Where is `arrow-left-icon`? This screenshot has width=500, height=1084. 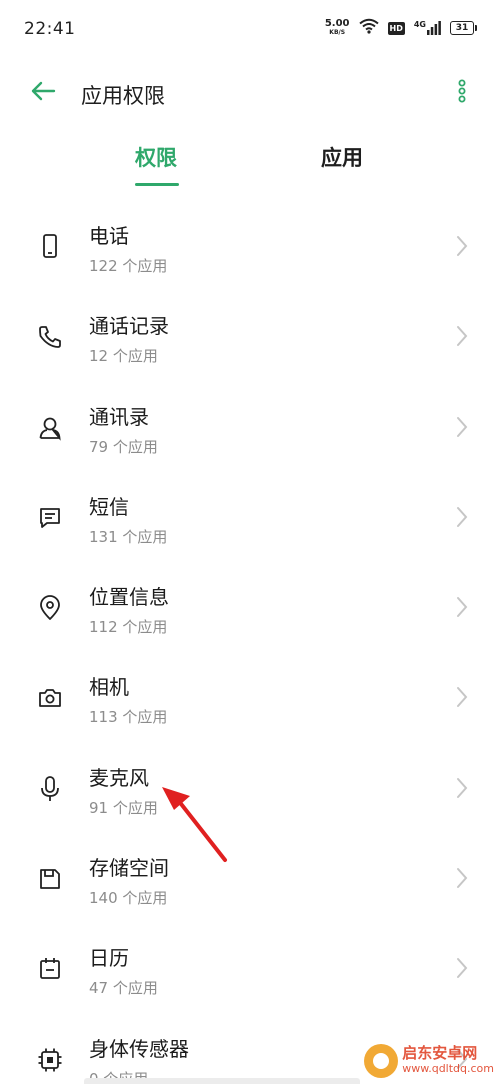
arrow-left-icon is located at coordinates (43, 93).